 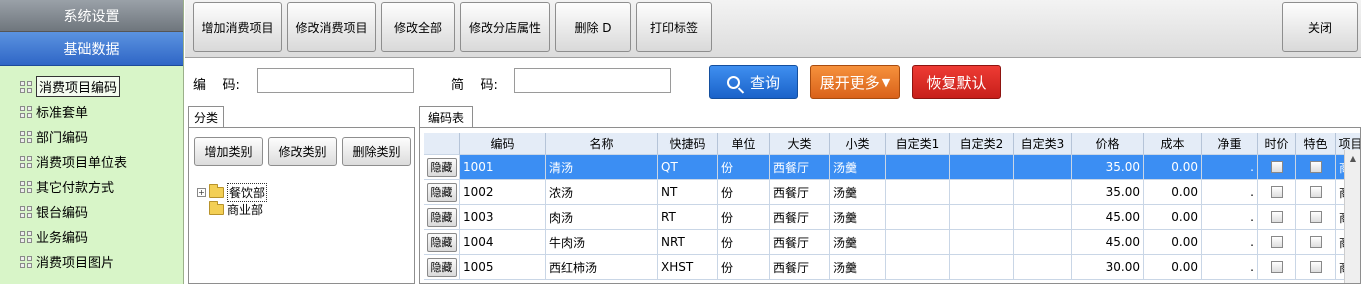 What do you see at coordinates (592, 80) in the screenshot?
I see `abbr-input` at bounding box center [592, 80].